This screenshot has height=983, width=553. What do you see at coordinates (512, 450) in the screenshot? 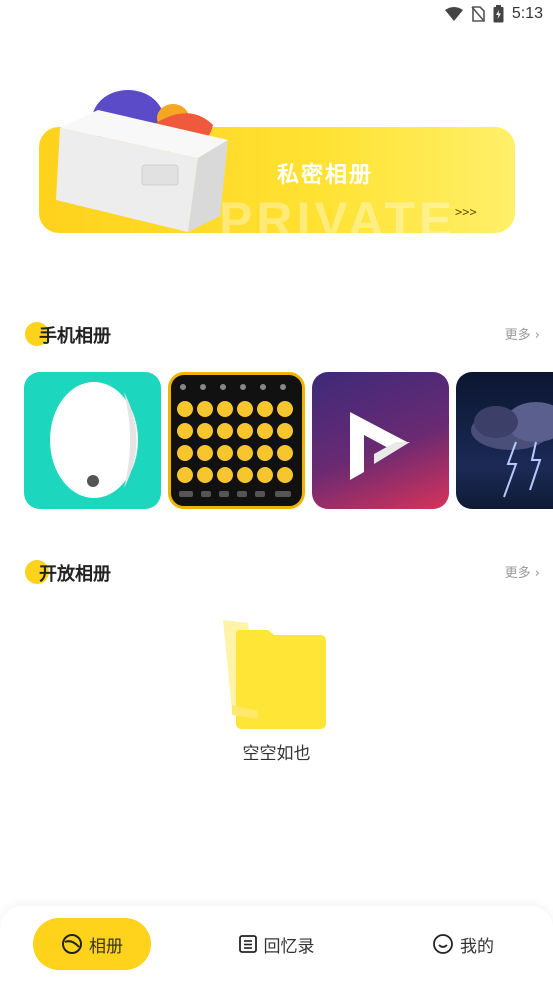
I see `storm-cloud-image` at bounding box center [512, 450].